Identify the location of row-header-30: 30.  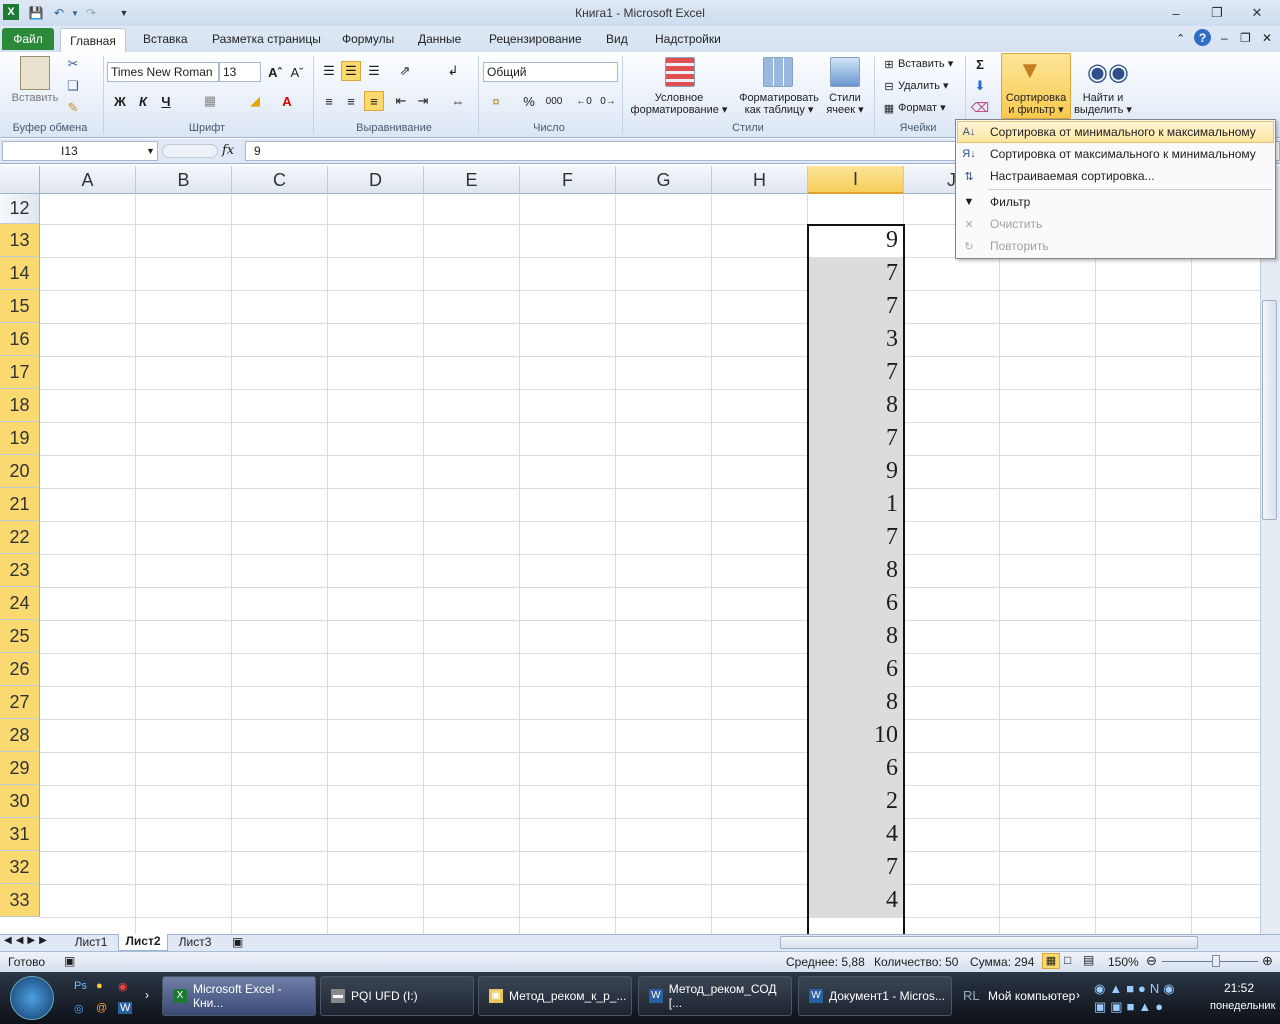
(20, 801).